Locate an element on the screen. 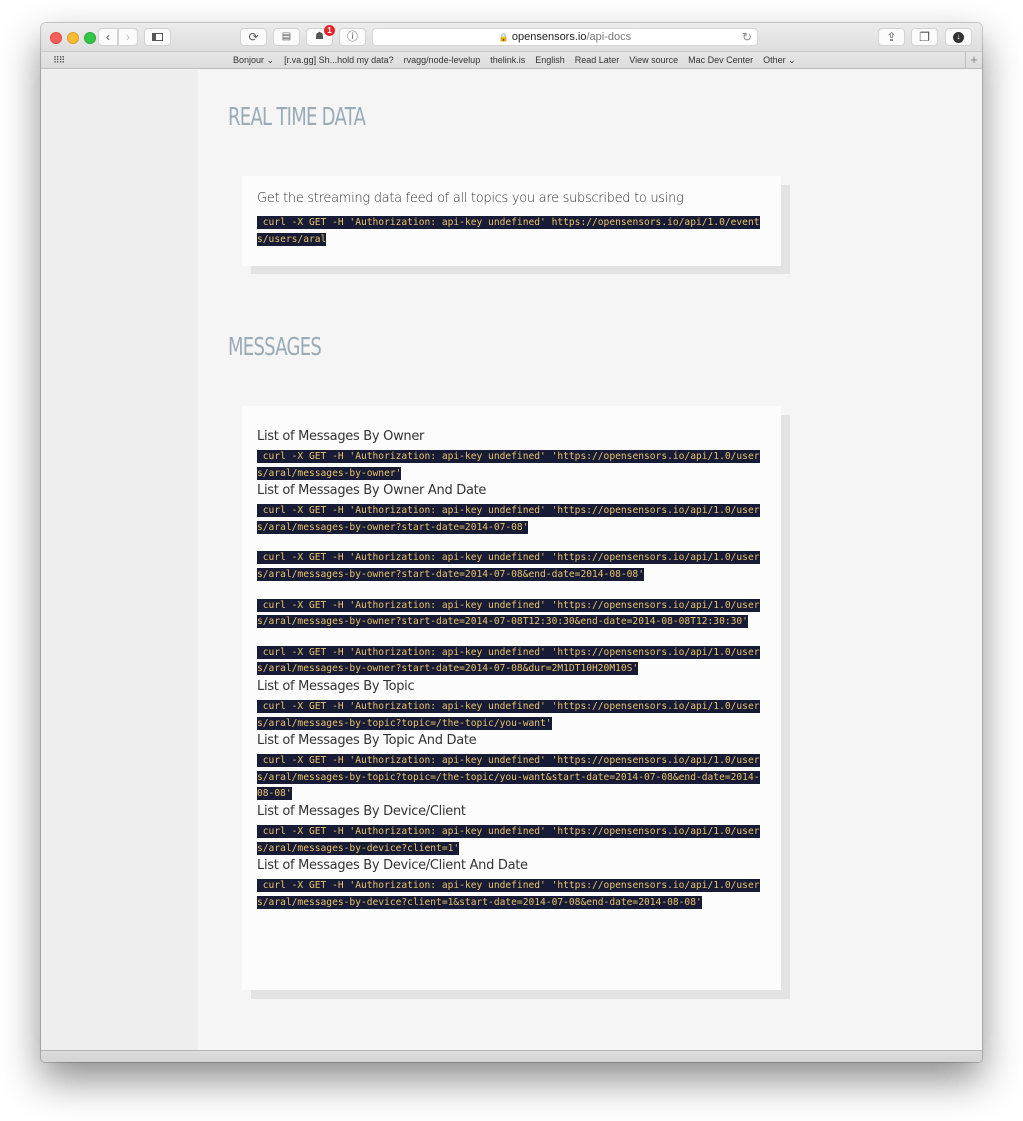 Image resolution: width=1023 pixels, height=1121 pixels. info-icon: ⓘ is located at coordinates (352, 36).